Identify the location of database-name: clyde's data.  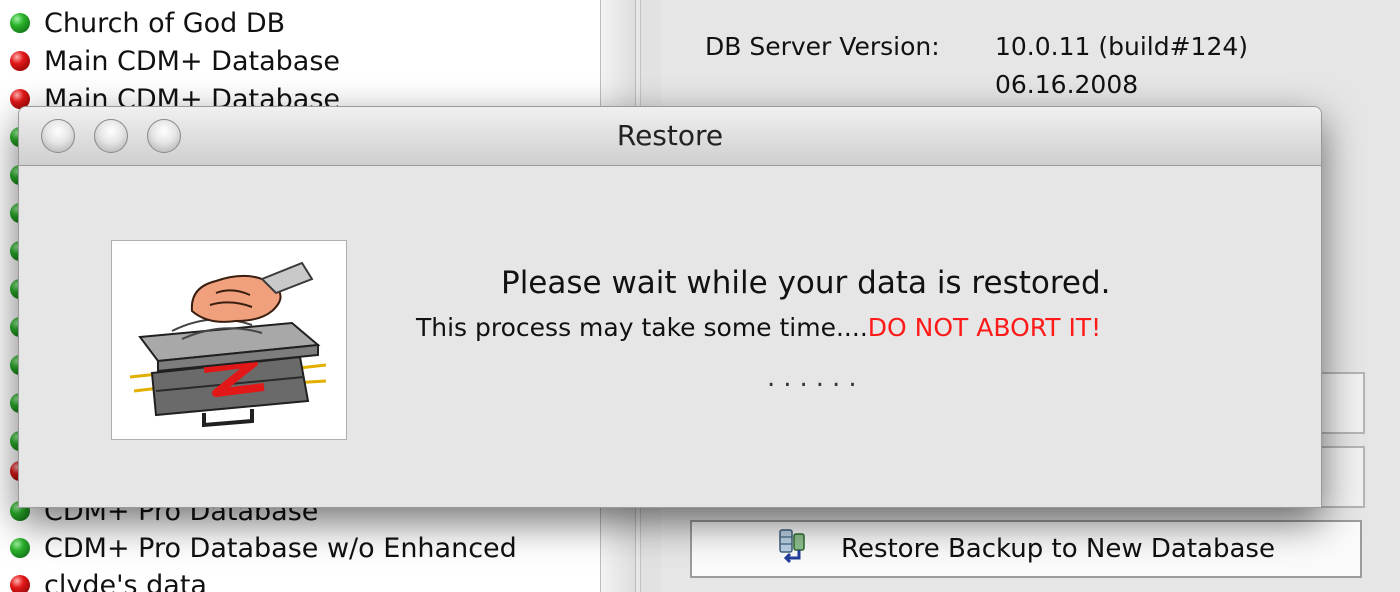
(125, 580).